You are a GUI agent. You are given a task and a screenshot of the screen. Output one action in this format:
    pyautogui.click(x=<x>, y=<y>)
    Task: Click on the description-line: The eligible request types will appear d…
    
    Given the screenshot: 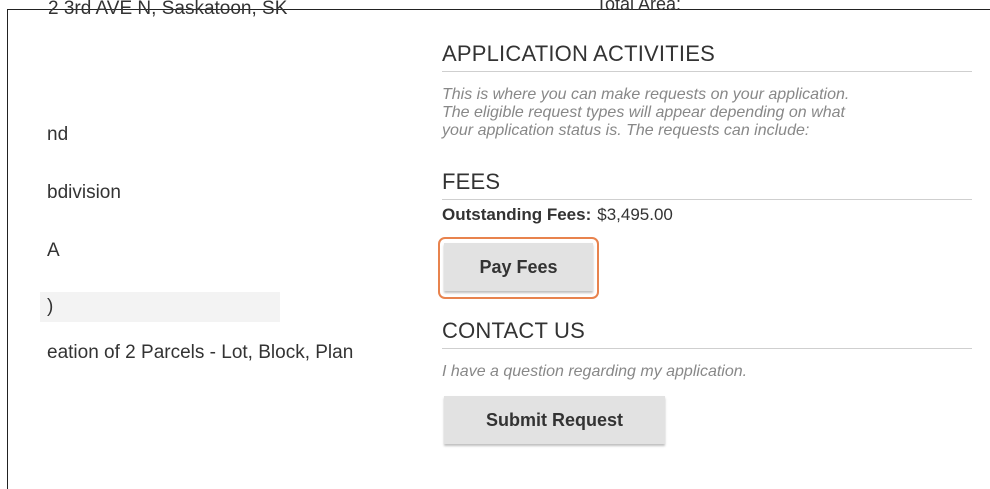 What is the action you would take?
    pyautogui.click(x=643, y=112)
    